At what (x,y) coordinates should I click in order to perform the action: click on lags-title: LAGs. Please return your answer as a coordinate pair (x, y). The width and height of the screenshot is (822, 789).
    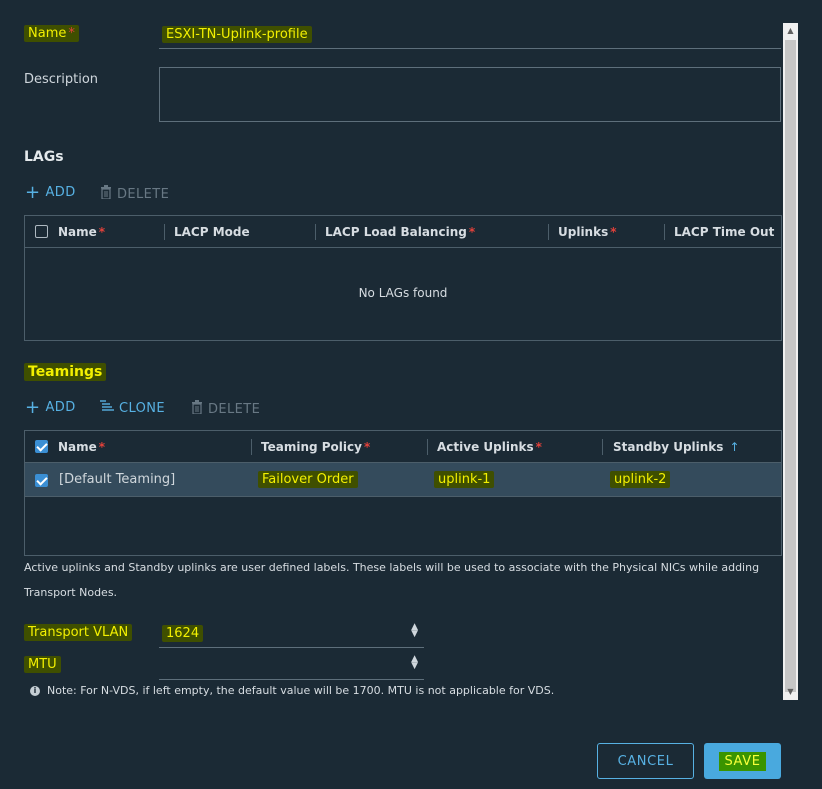
    Looking at the image, I should click on (44, 157).